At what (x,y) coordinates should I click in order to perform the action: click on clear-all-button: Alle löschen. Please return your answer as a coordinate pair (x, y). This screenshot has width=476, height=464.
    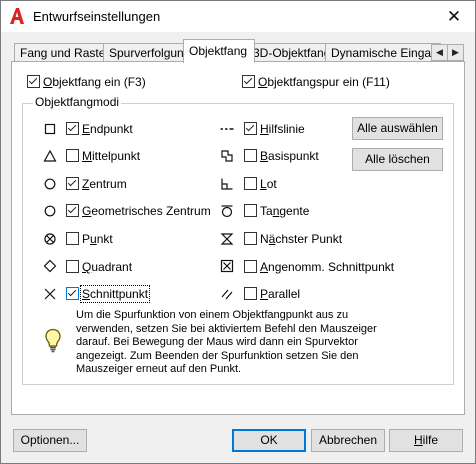
    Looking at the image, I should click on (397, 159).